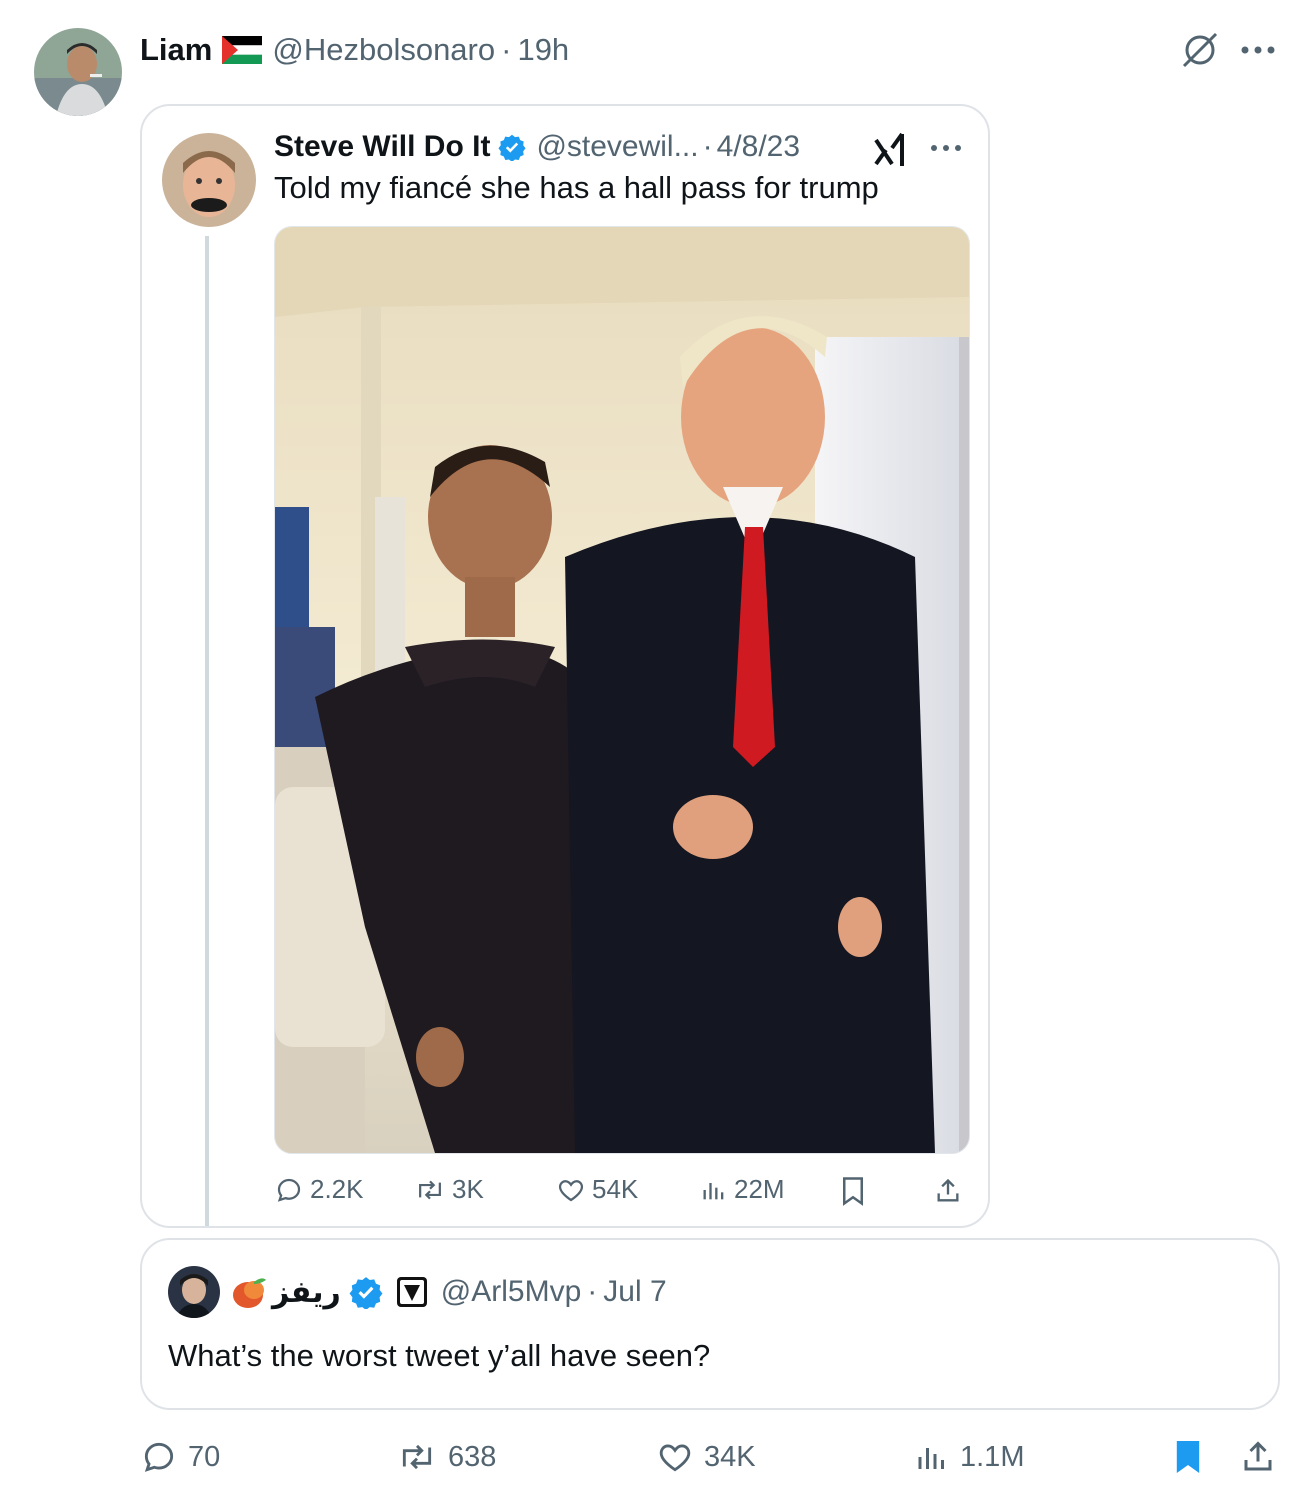  Describe the element at coordinates (1200, 50) in the screenshot. I see `grok-icon` at that location.